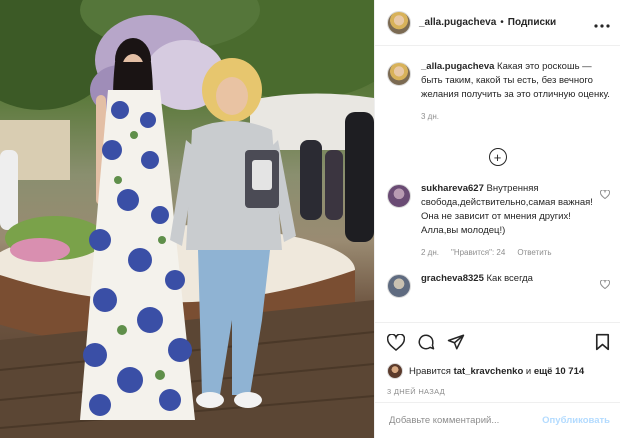  I want to click on more-horizontal-icon, so click(602, 23).